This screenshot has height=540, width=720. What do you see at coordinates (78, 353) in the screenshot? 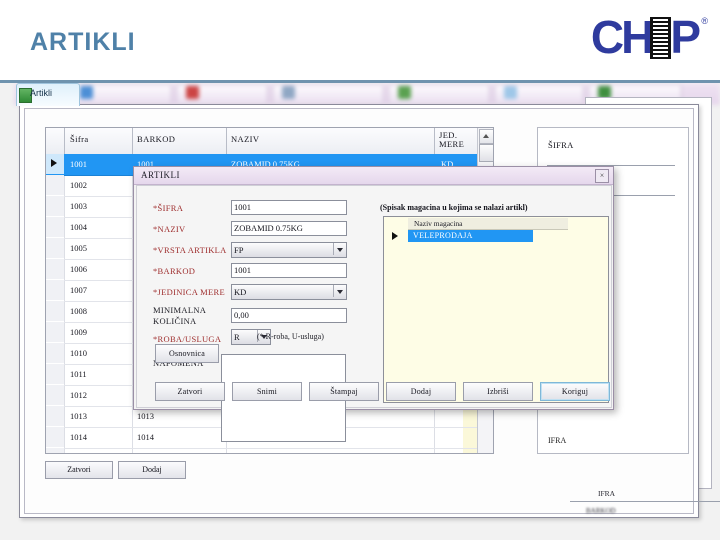
I see `cell-sifra: 1010` at bounding box center [78, 353].